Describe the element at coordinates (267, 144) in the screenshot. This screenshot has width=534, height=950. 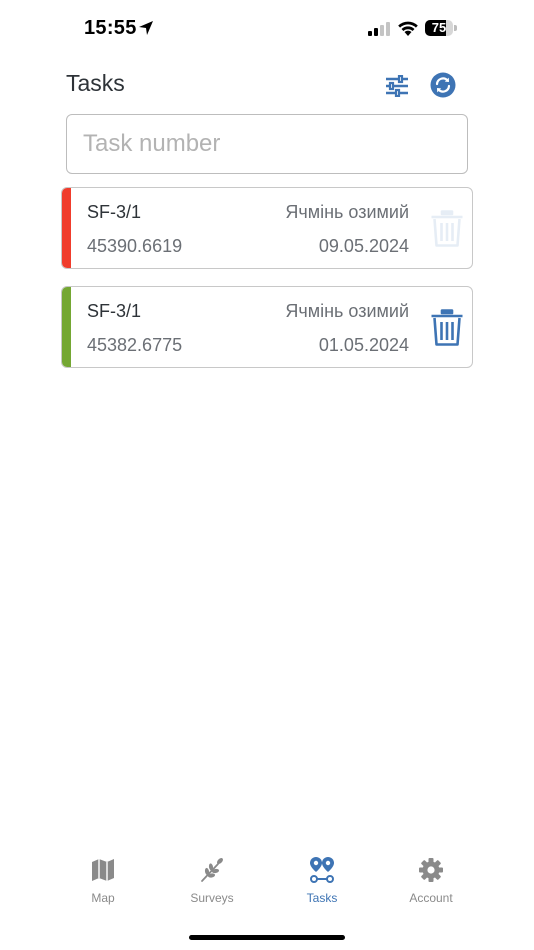
I see `search-input` at that location.